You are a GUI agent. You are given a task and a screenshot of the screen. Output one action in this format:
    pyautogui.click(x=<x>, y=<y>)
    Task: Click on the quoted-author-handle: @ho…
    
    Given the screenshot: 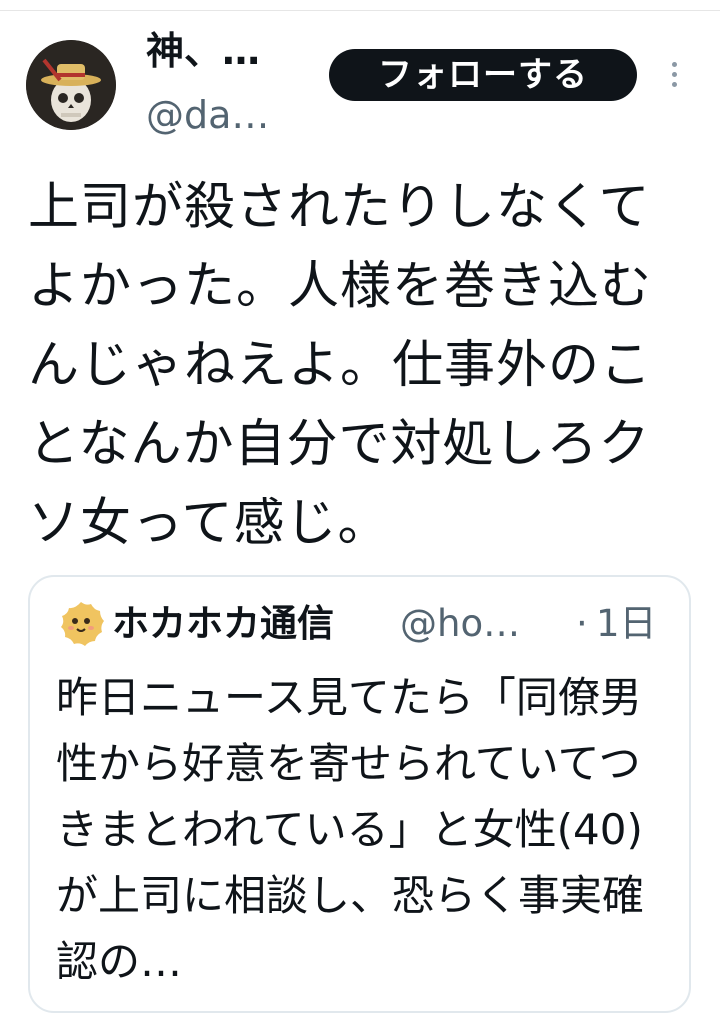 What is the action you would take?
    pyautogui.click(x=460, y=623)
    